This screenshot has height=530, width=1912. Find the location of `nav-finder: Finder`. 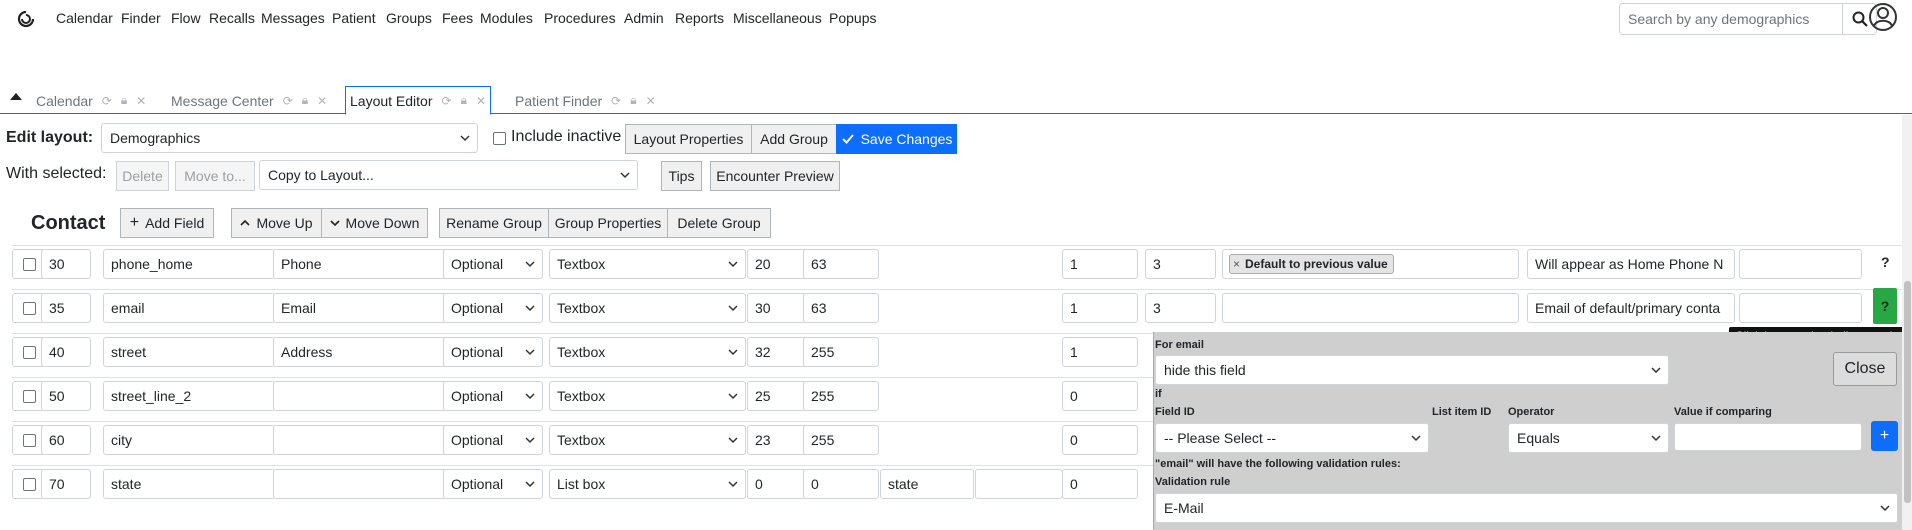

nav-finder: Finder is located at coordinates (141, 18).